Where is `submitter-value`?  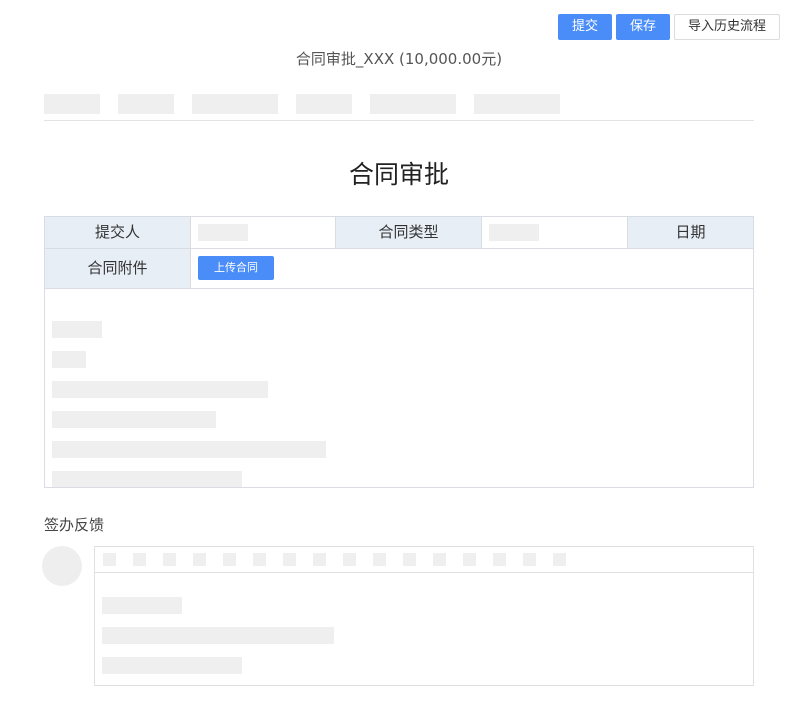 submitter-value is located at coordinates (263, 232).